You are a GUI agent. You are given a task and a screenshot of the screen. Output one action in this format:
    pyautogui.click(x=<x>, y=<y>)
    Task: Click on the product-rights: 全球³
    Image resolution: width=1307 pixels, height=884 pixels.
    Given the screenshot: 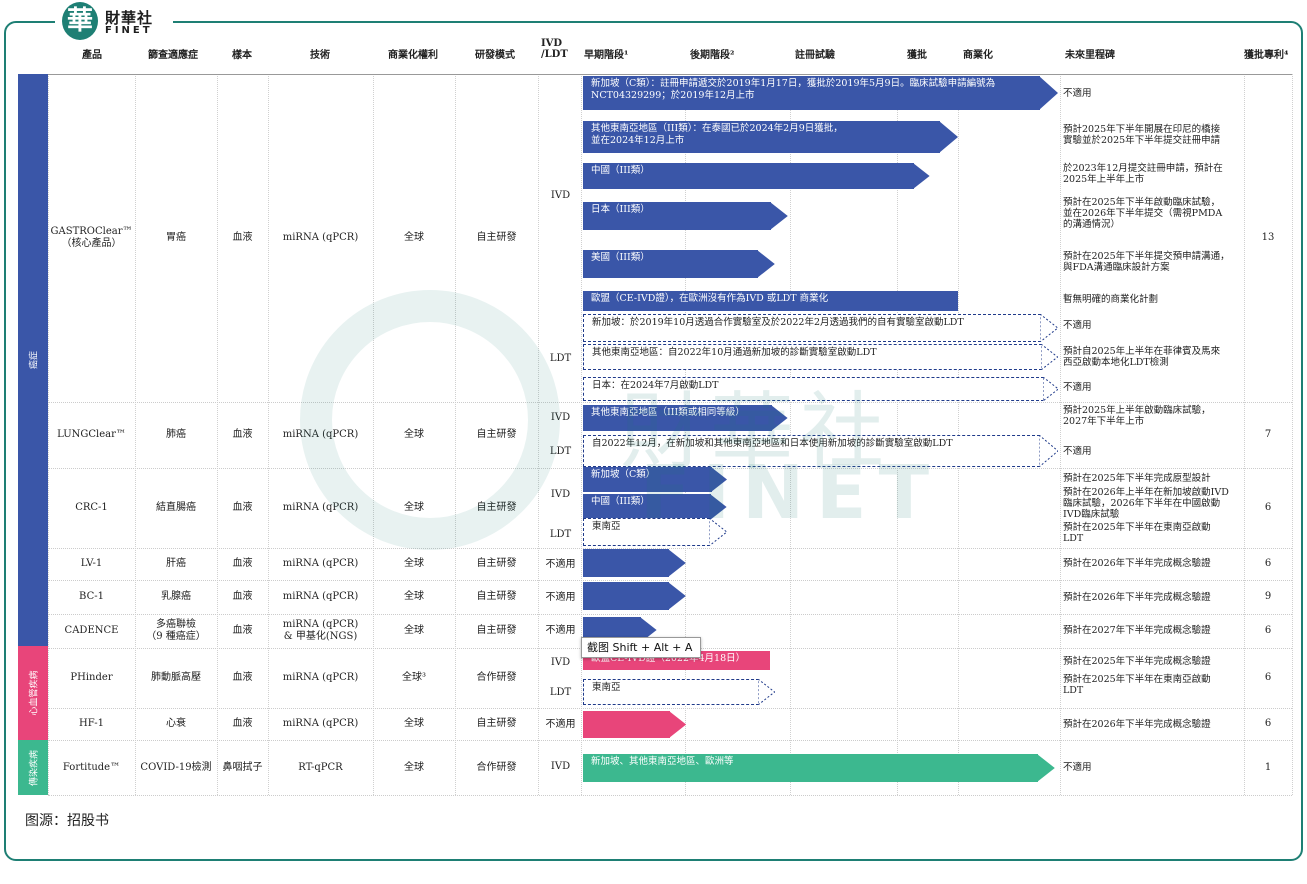 What is the action you would take?
    pyautogui.click(x=413, y=677)
    